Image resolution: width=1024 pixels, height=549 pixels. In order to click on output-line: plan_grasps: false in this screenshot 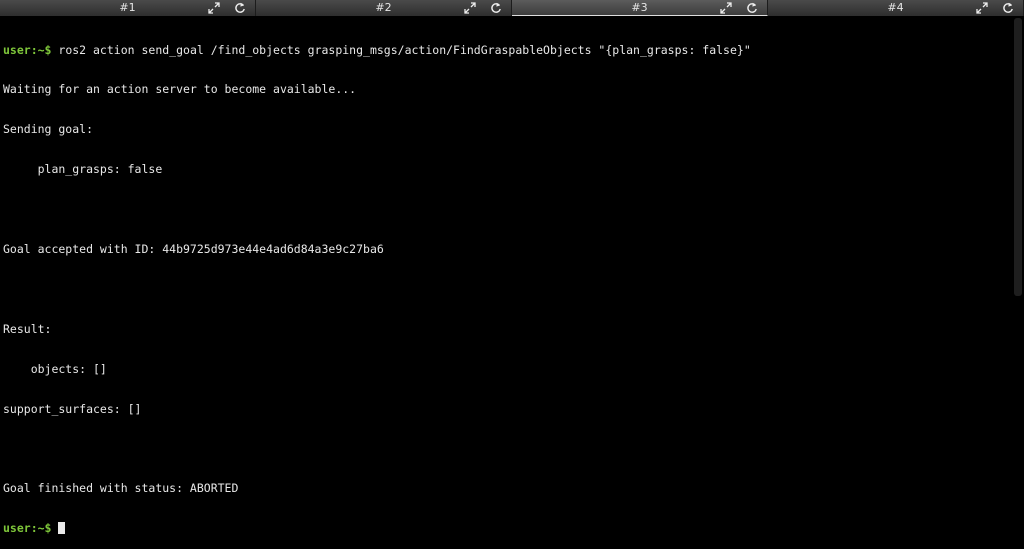, I will do `click(83, 169)`.